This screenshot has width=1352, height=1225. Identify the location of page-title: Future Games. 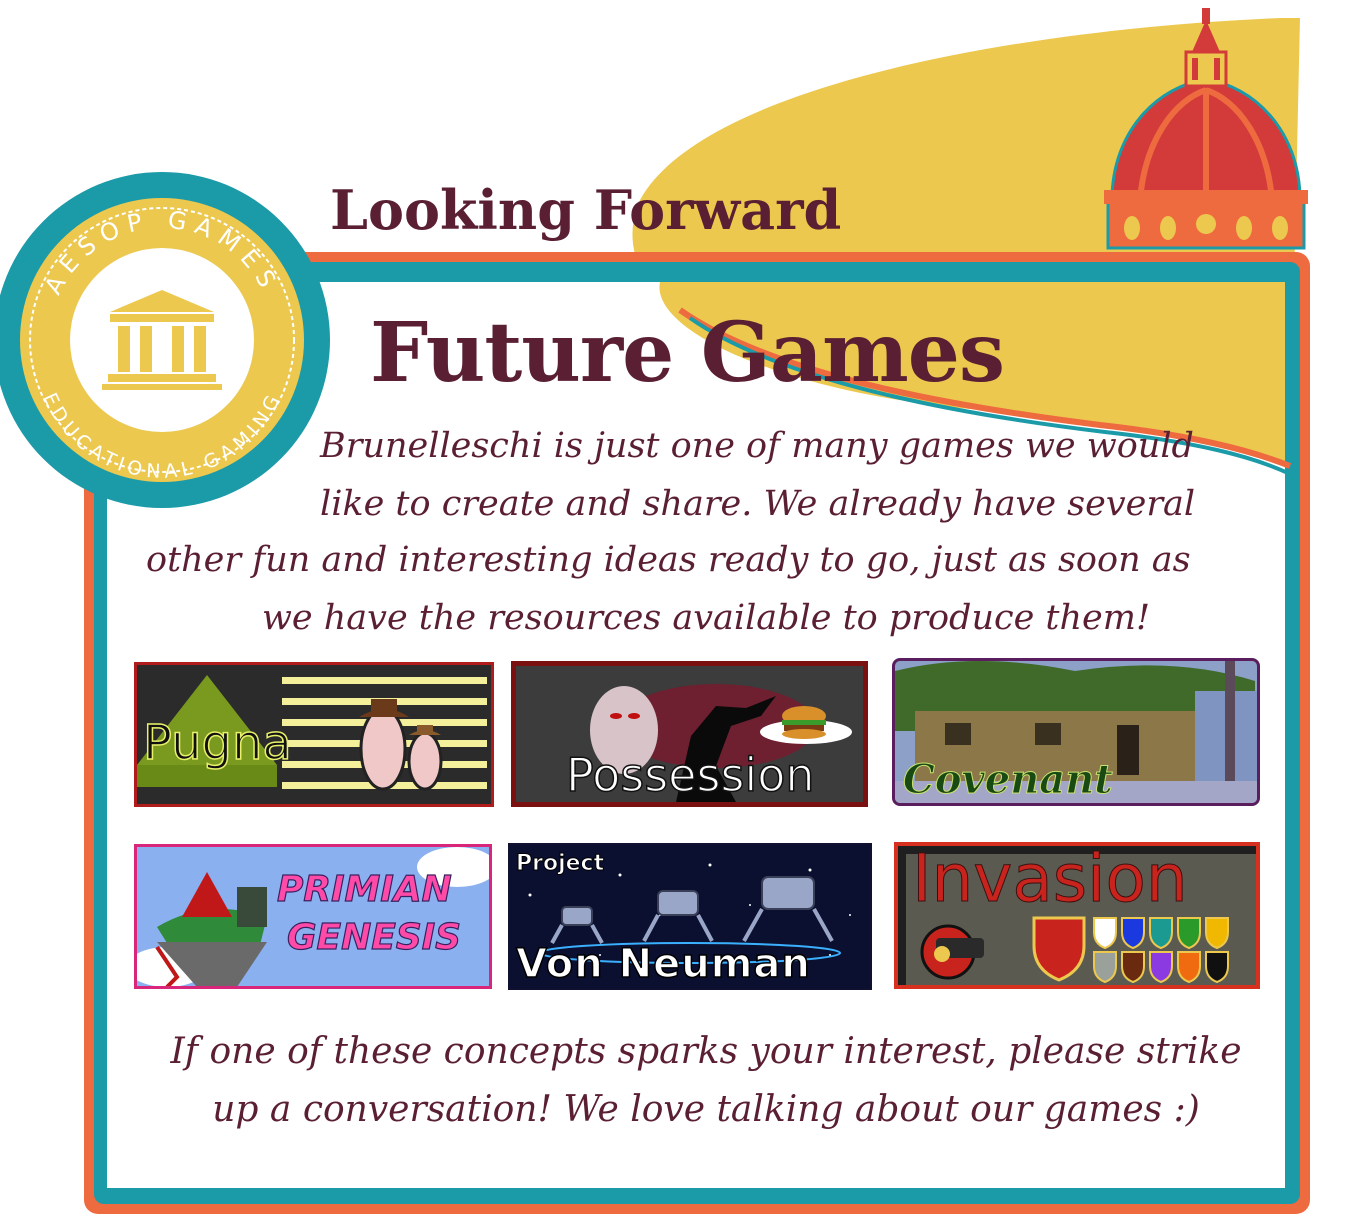
(687, 353).